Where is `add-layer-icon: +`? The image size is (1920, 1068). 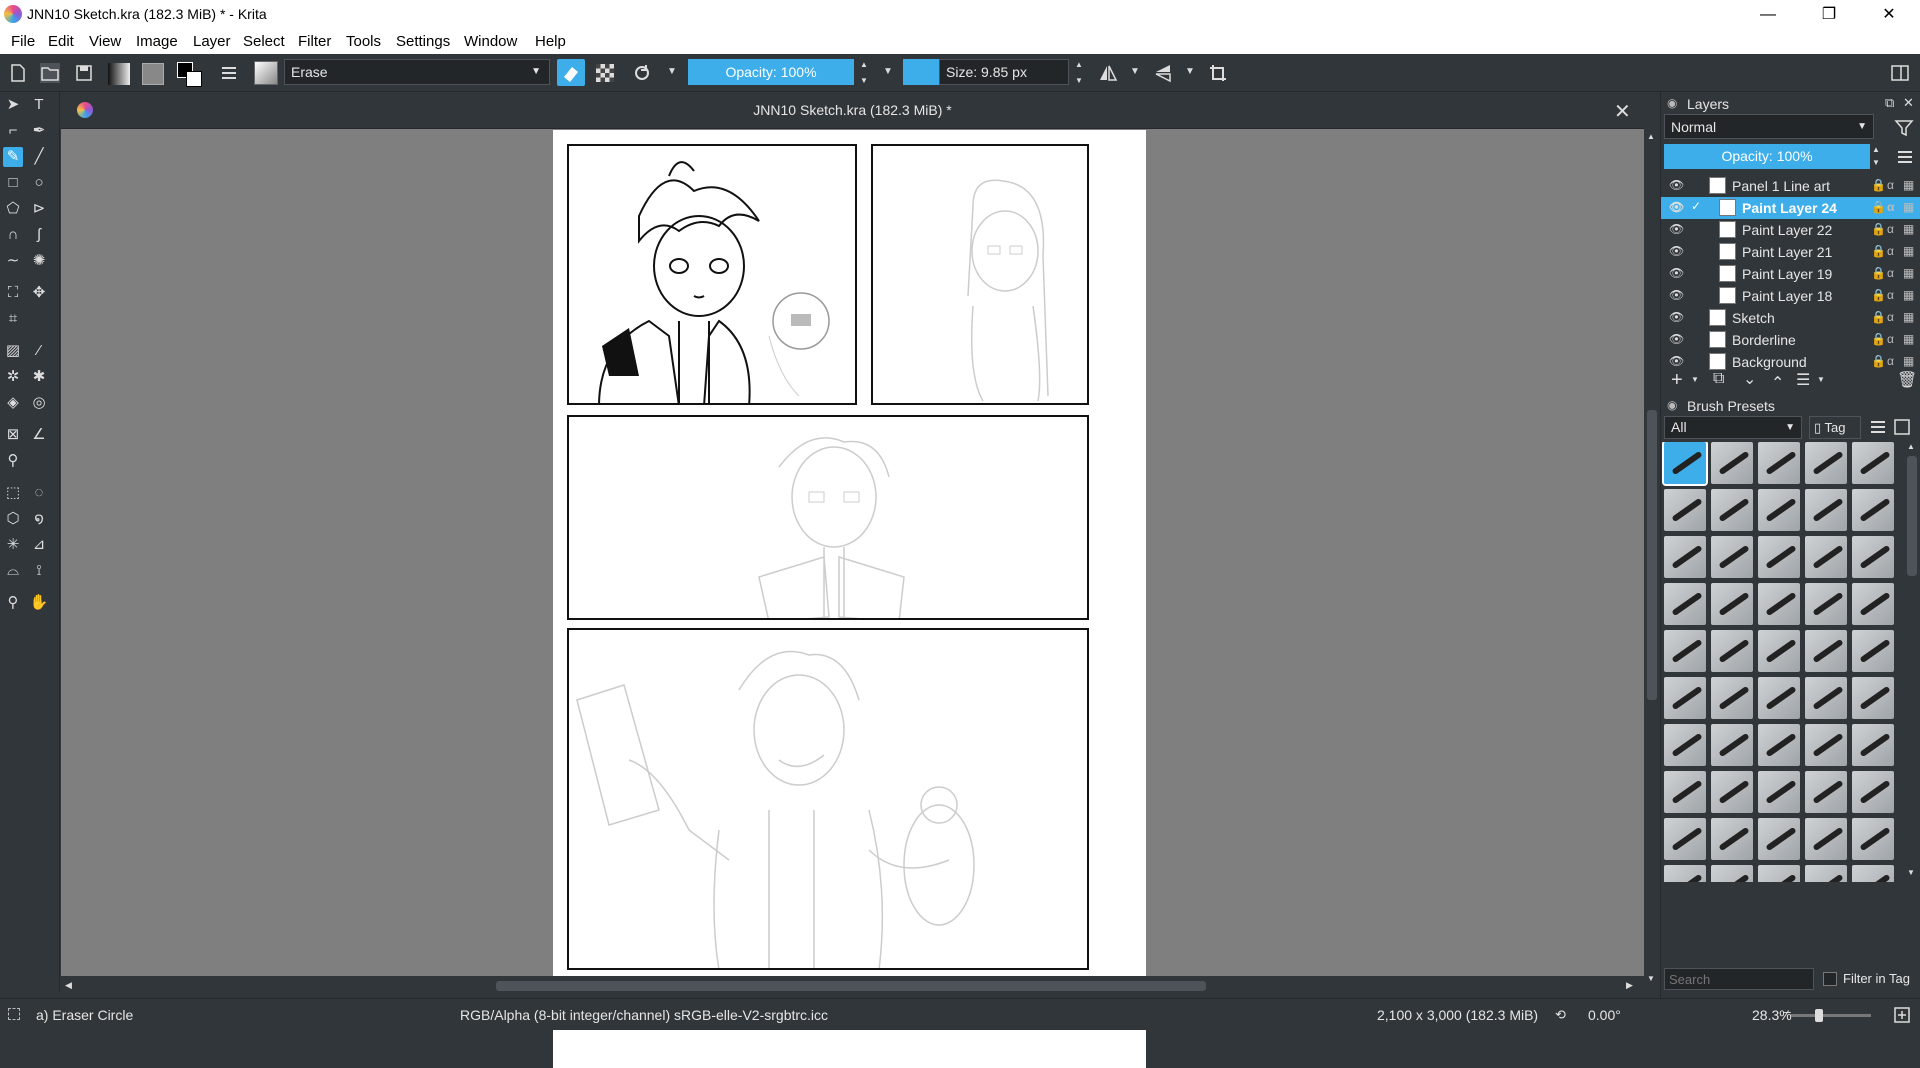 add-layer-icon: + is located at coordinates (1677, 380).